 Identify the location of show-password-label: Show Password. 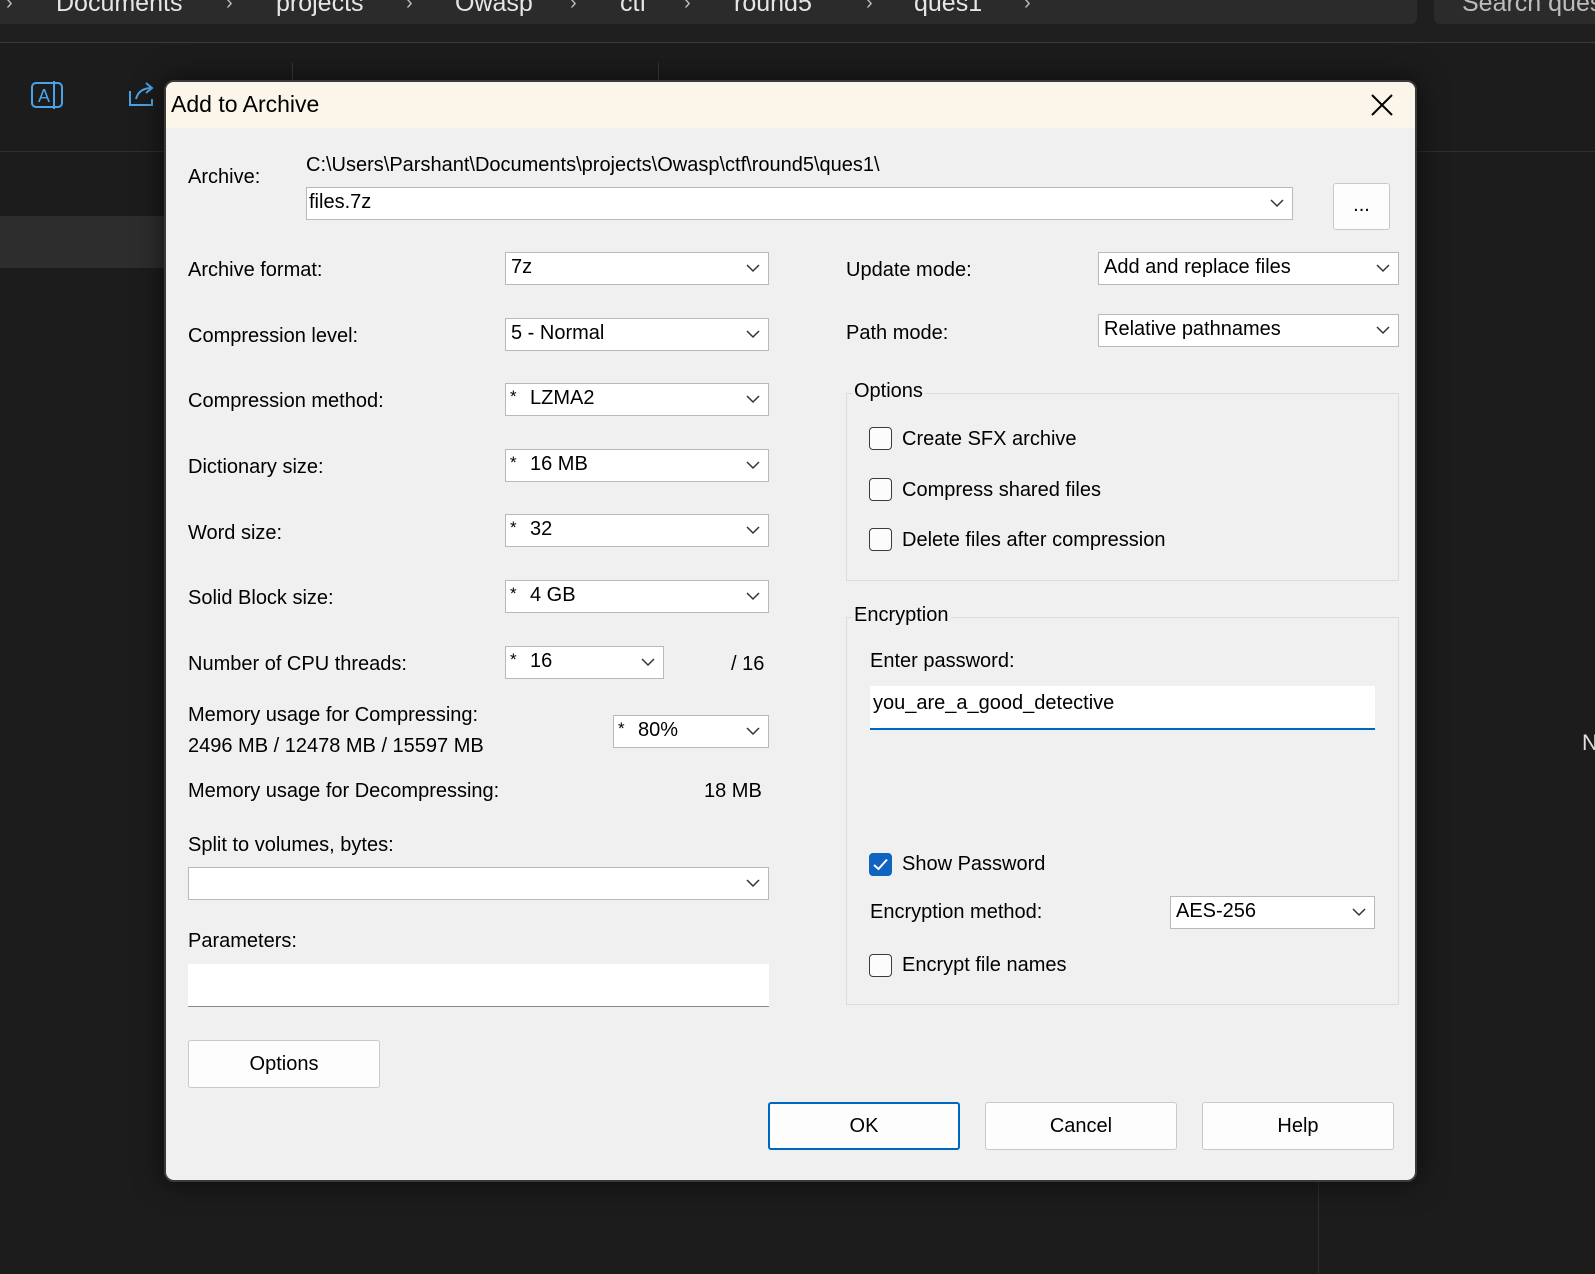
(973, 864).